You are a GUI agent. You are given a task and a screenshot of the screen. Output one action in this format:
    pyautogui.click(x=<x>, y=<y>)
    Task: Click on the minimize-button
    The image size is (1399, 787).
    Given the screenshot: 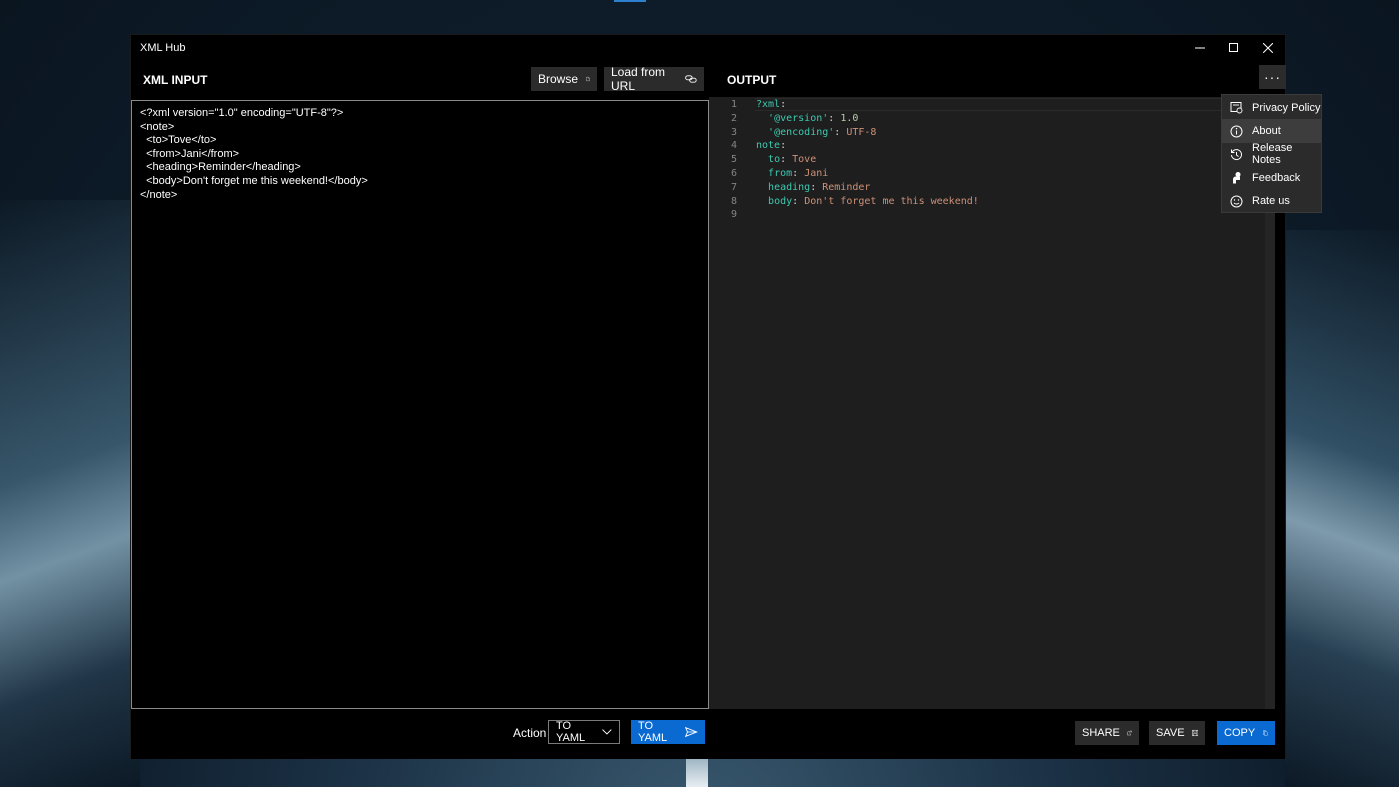 What is the action you would take?
    pyautogui.click(x=1200, y=48)
    